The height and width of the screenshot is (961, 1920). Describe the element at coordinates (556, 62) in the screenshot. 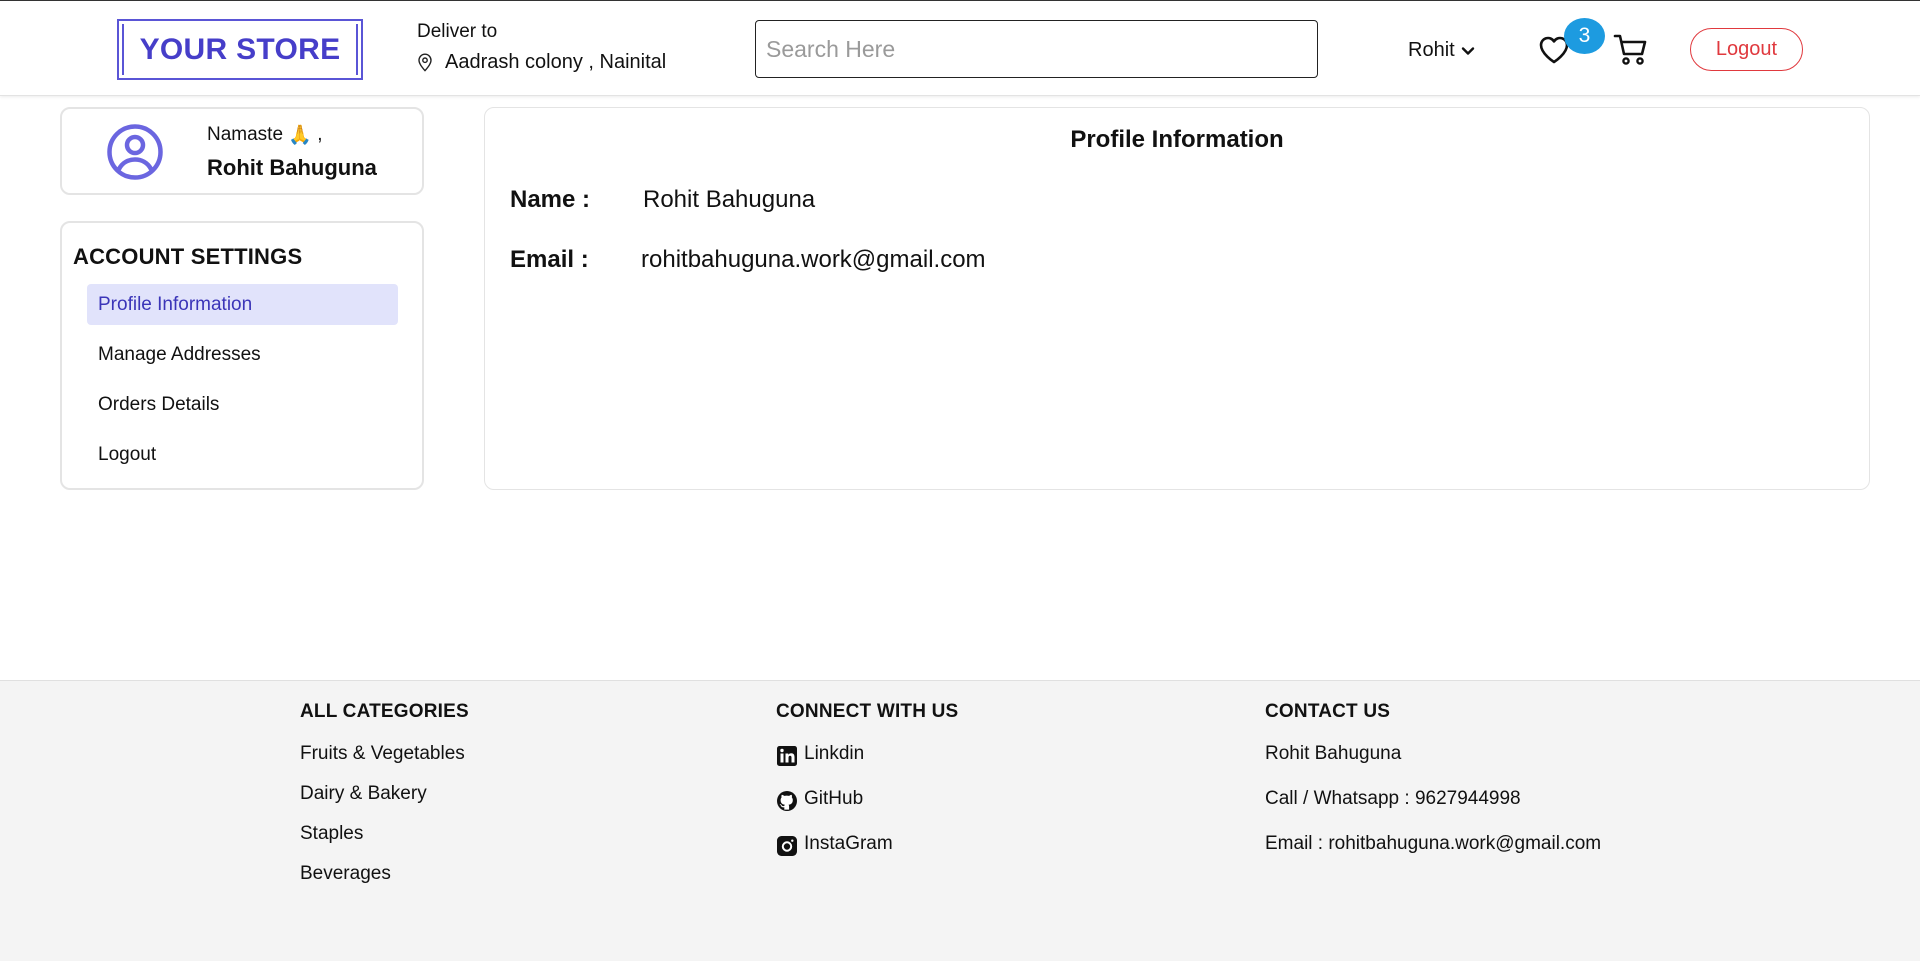

I see `delivery-address: Aadrash colony , Nainital` at that location.